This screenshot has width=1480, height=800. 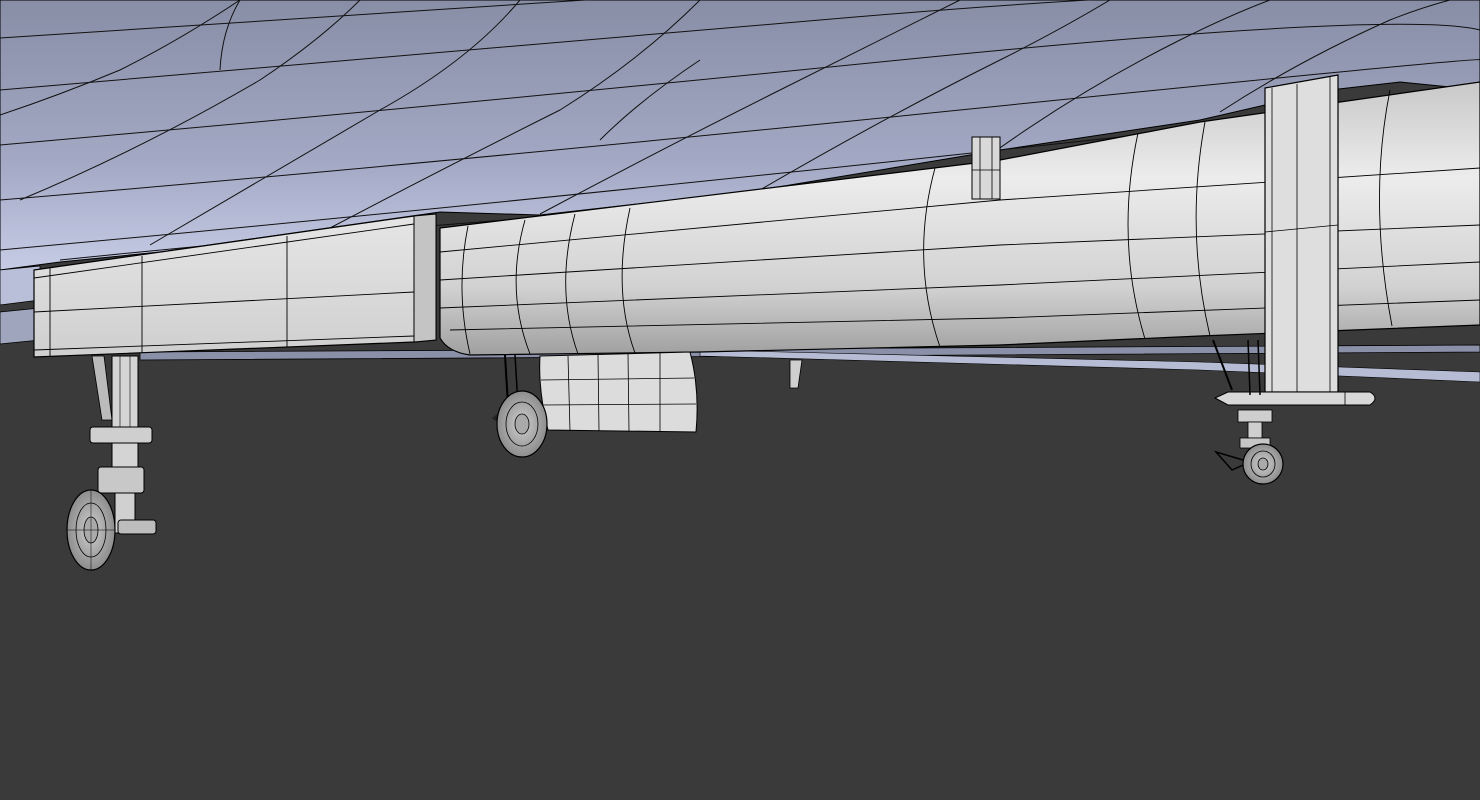 What do you see at coordinates (1294, 398) in the screenshot?
I see `rear-pitot-tube` at bounding box center [1294, 398].